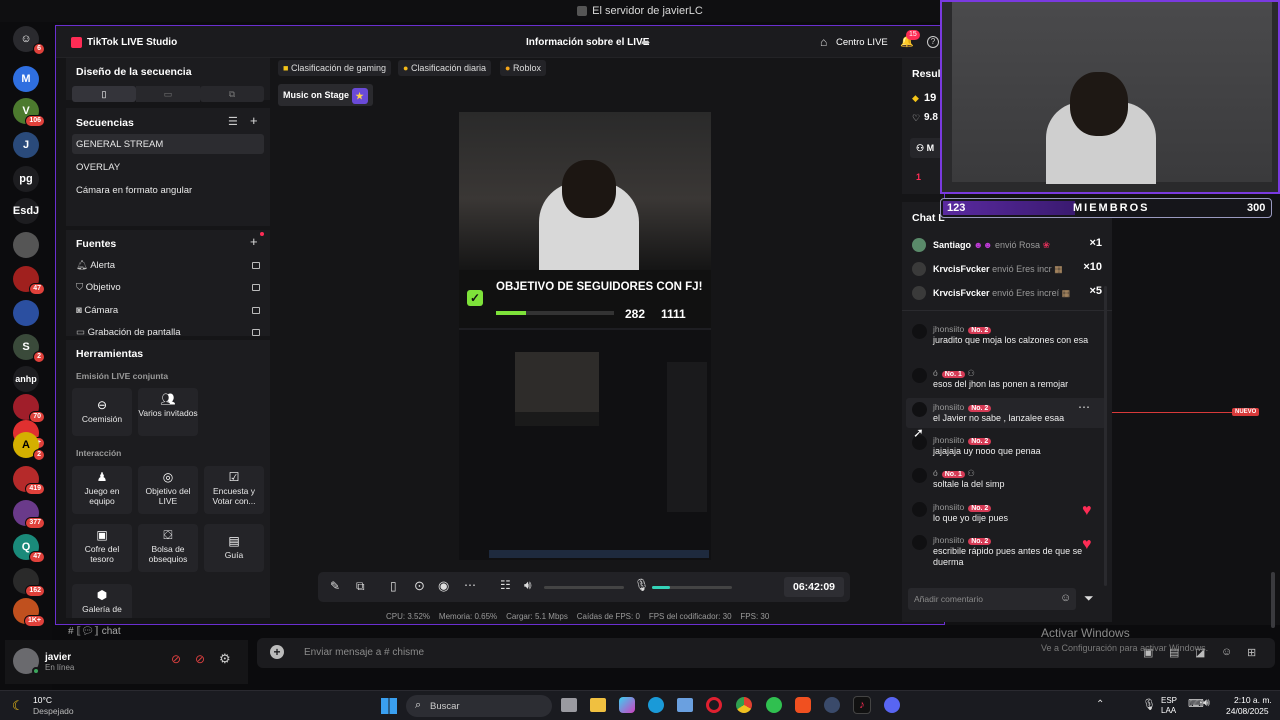 This screenshot has width=1280, height=720. I want to click on taskbar-search: ⌕ Buscar, so click(479, 706).